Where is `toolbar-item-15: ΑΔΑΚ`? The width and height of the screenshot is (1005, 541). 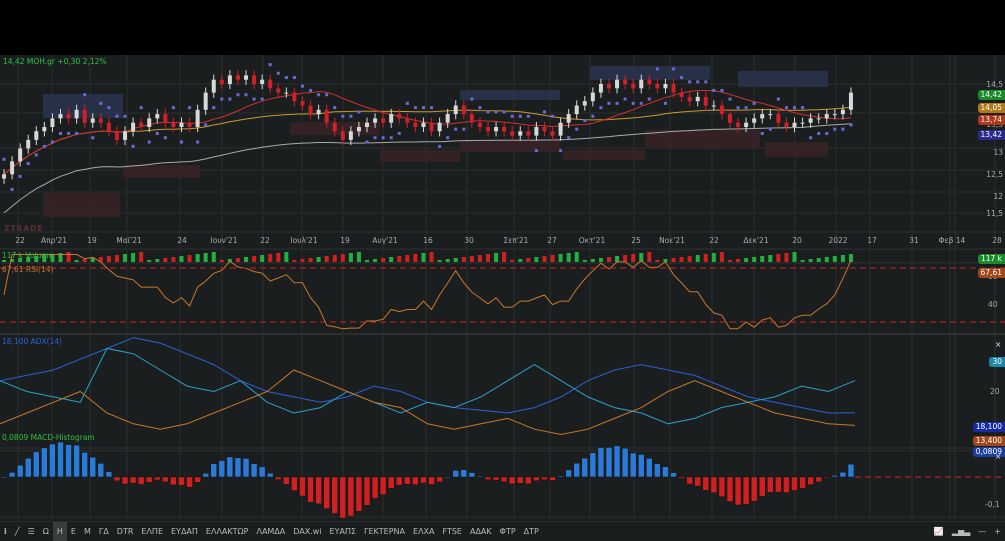
toolbar-item-15: ΑΔΑΚ is located at coordinates (481, 531).